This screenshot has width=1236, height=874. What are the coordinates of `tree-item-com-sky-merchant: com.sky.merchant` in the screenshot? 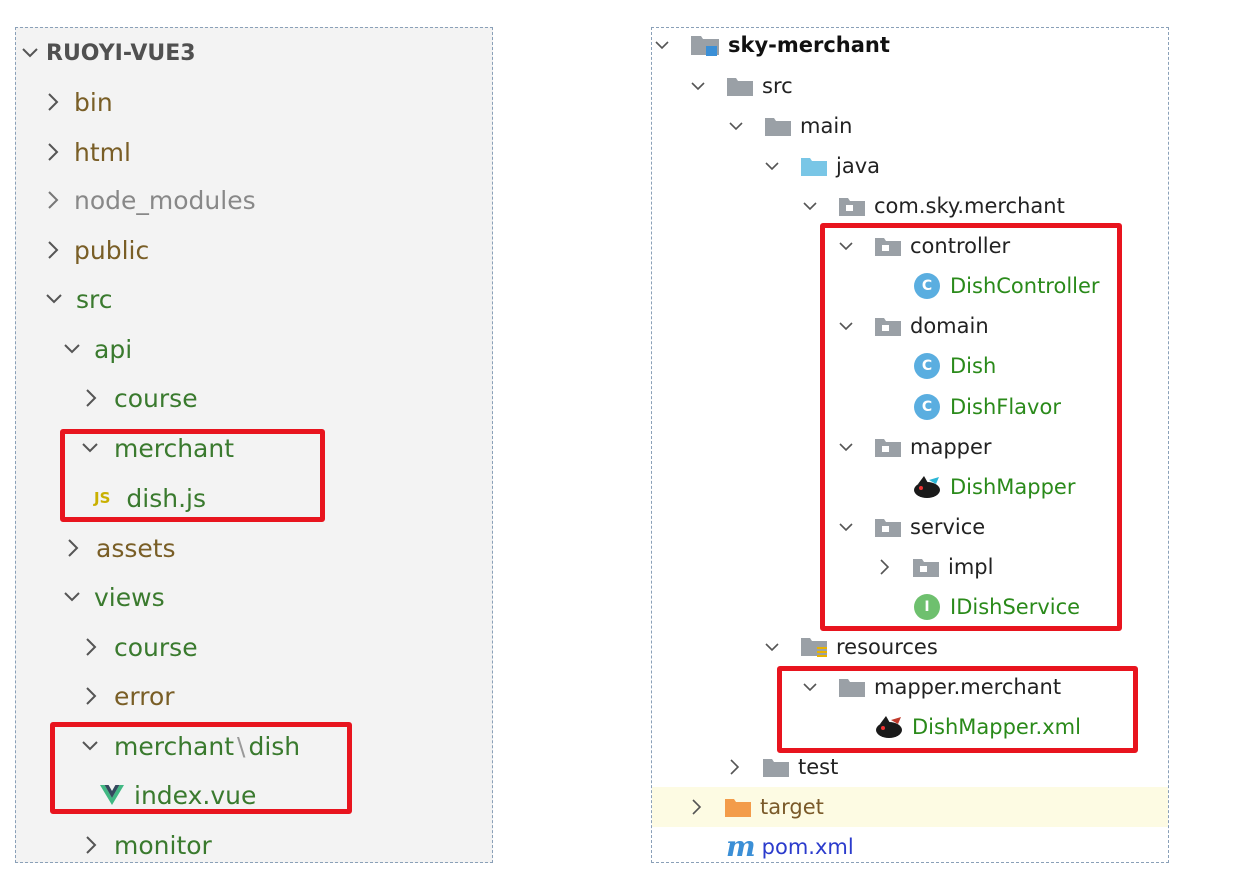 It's located at (933, 206).